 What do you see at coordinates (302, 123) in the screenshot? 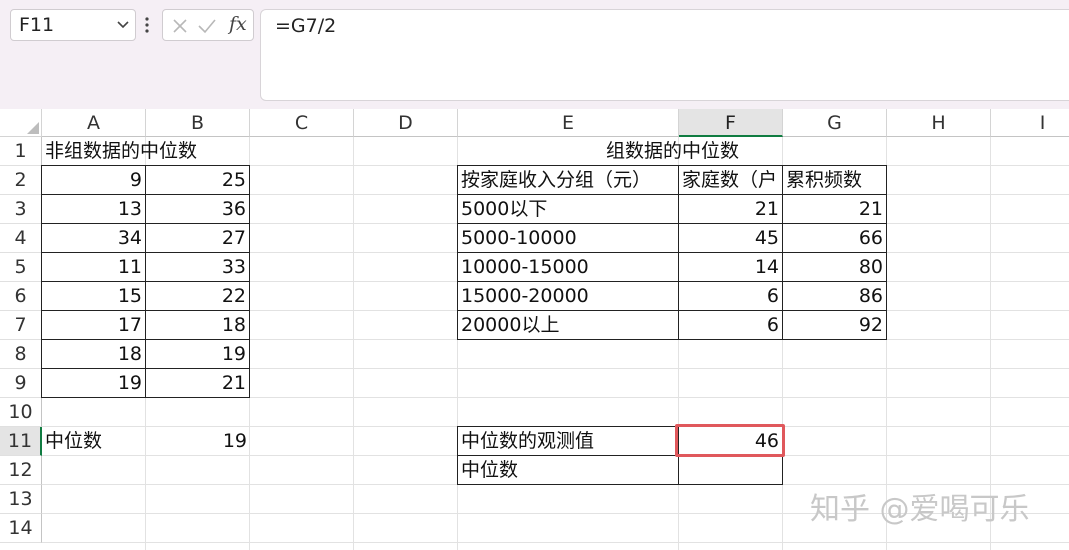
I see `column-header-c: C` at bounding box center [302, 123].